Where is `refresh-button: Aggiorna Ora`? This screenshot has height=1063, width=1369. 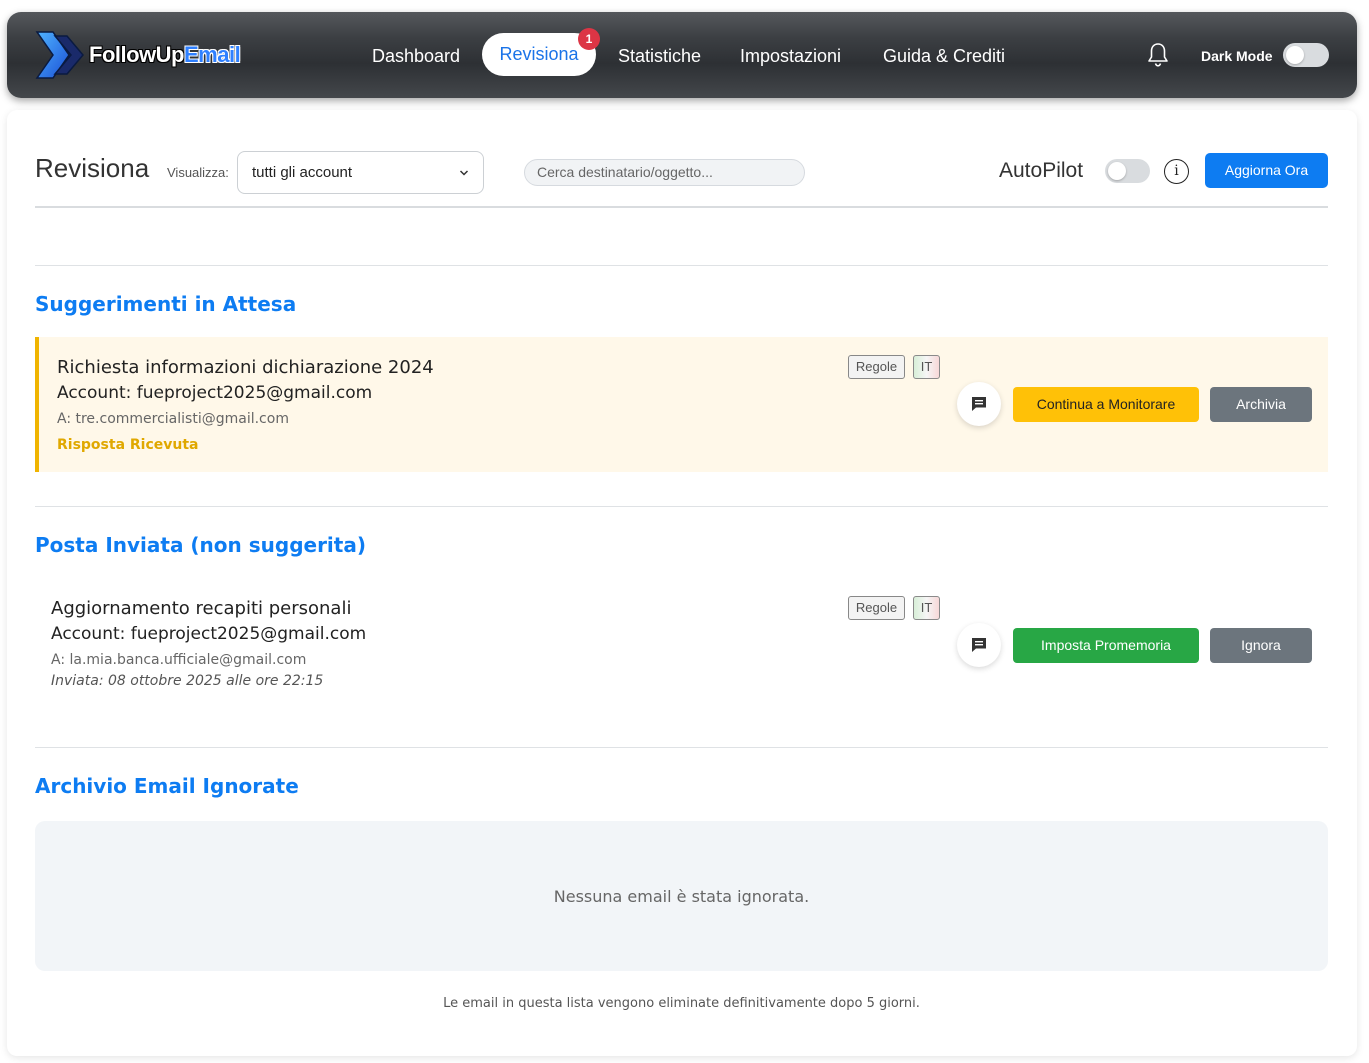
refresh-button: Aggiorna Ora is located at coordinates (1266, 170).